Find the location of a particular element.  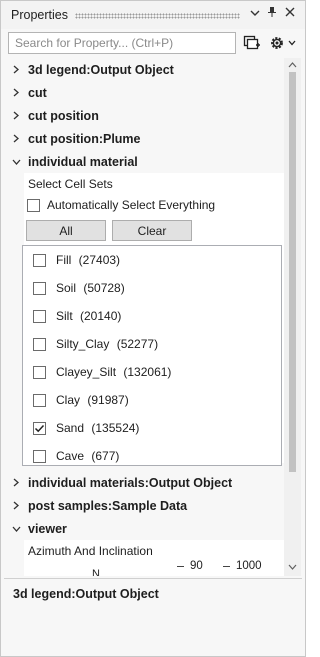

tree-item-label: individual material is located at coordinates (83, 161).